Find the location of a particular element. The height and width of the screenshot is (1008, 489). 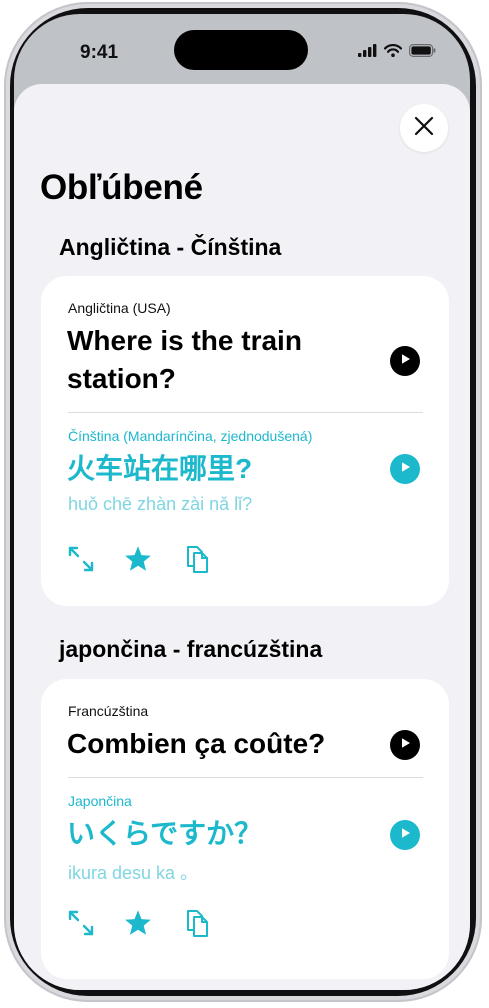

romanization-text: ikura desu ka 。 is located at coordinates (133, 873).